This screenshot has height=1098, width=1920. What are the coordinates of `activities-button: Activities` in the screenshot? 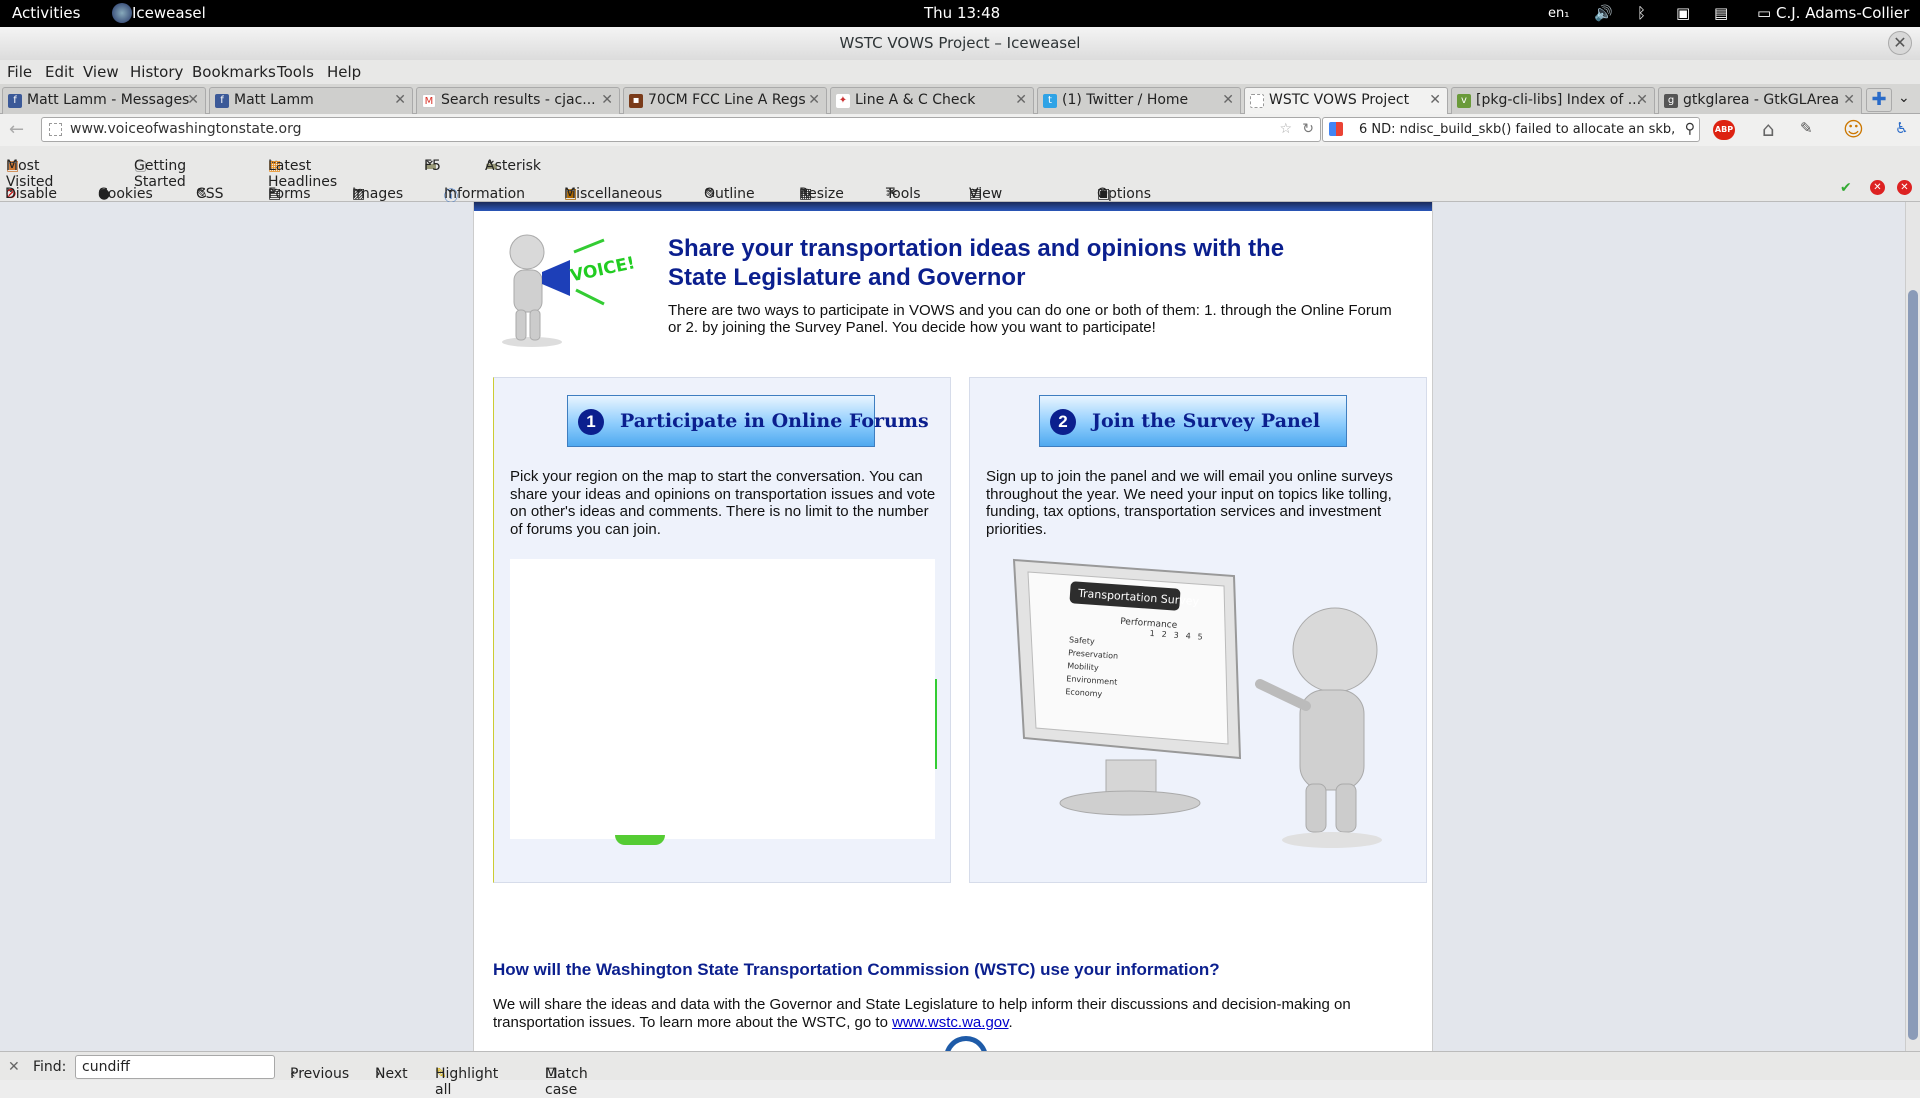 It's located at (46, 13).